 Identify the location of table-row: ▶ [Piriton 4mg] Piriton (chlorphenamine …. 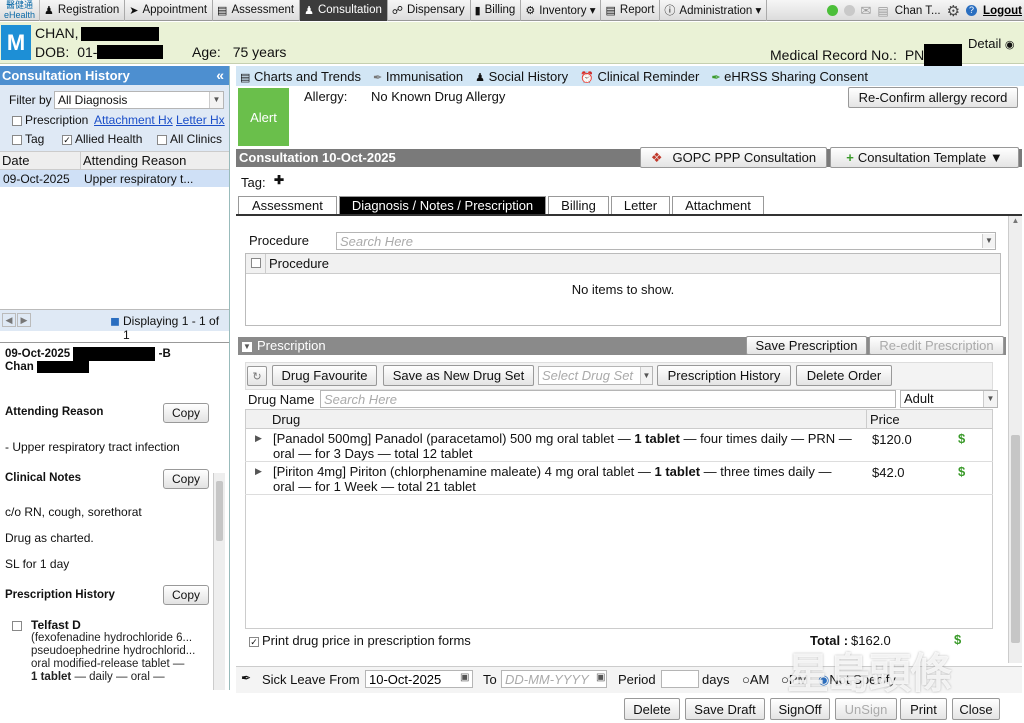
(619, 479).